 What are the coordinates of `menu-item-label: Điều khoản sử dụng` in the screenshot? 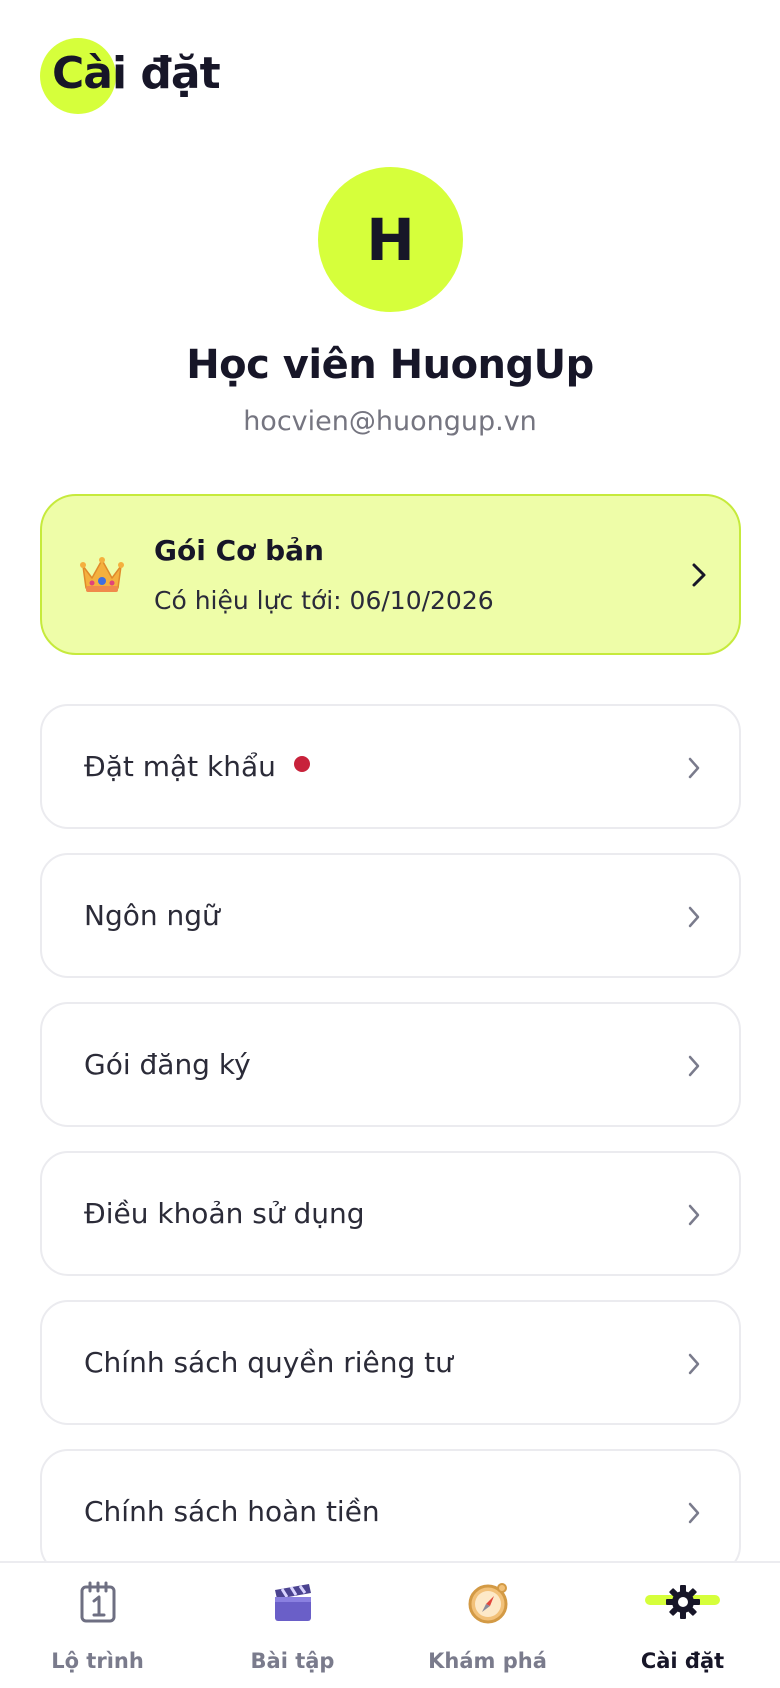 It's located at (224, 1213).